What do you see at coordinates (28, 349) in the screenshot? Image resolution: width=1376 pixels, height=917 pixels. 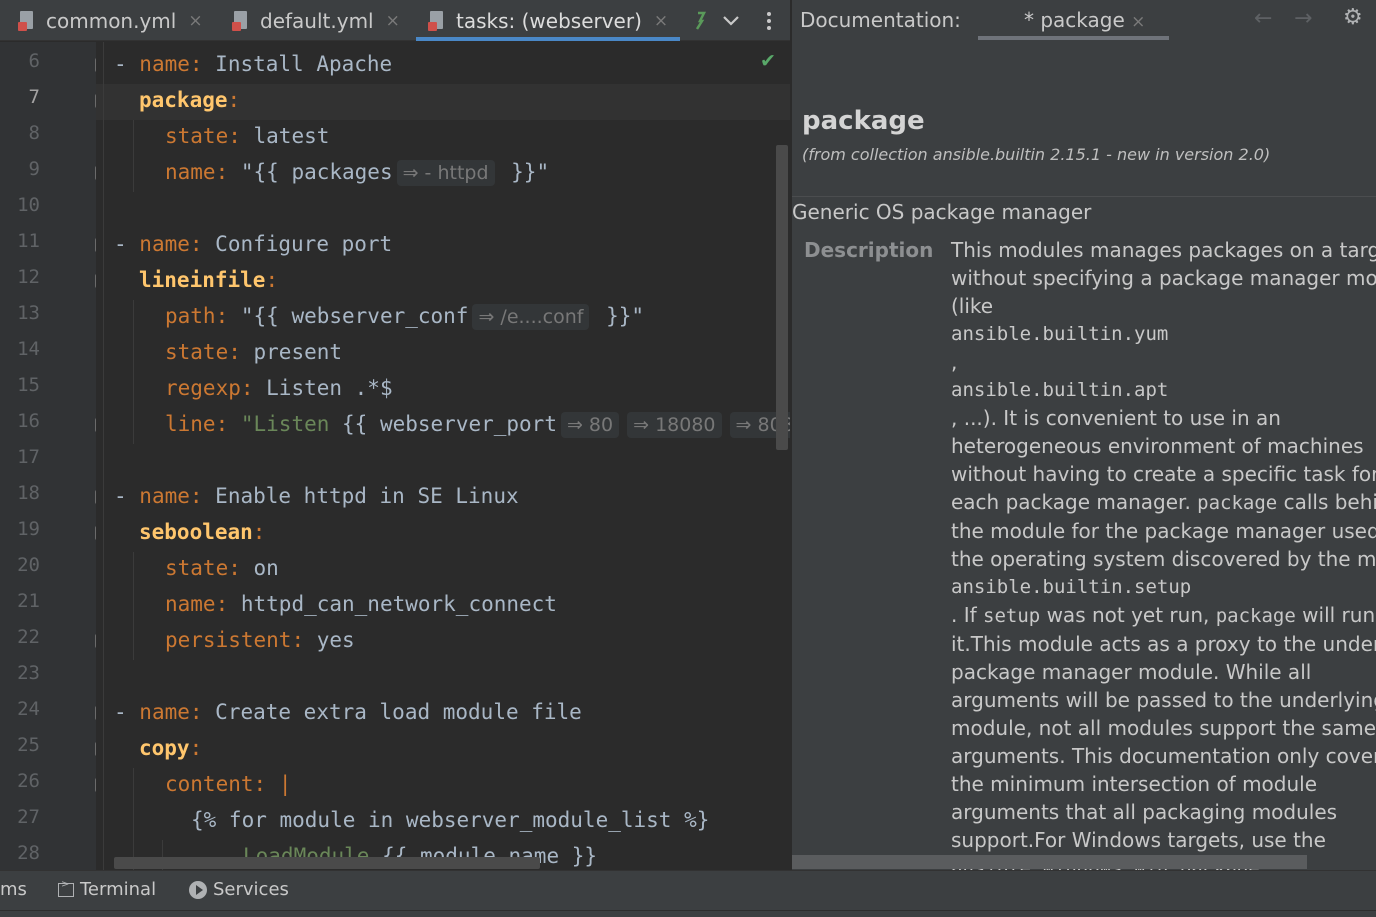 I see `line-number: 14` at bounding box center [28, 349].